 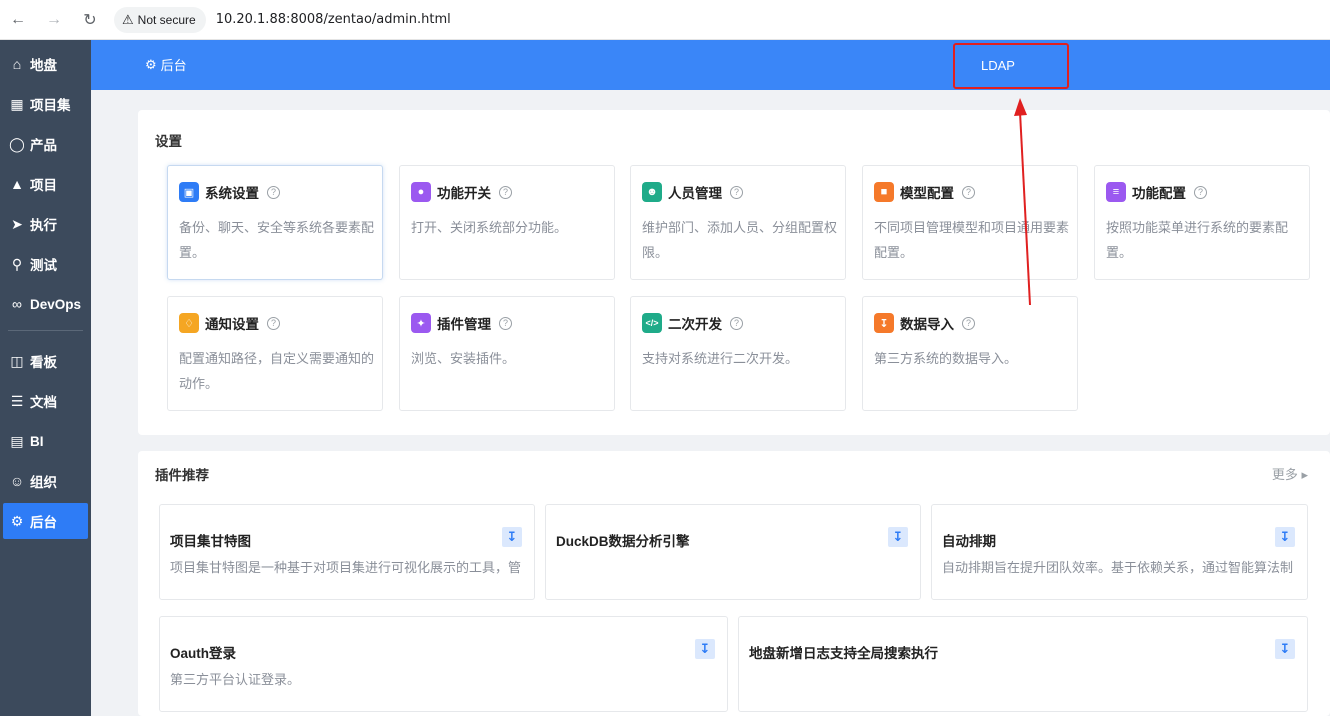 What do you see at coordinates (1197, 240) in the screenshot?
I see `card-desc: 按照功能菜单进行系统的要素配置。` at bounding box center [1197, 240].